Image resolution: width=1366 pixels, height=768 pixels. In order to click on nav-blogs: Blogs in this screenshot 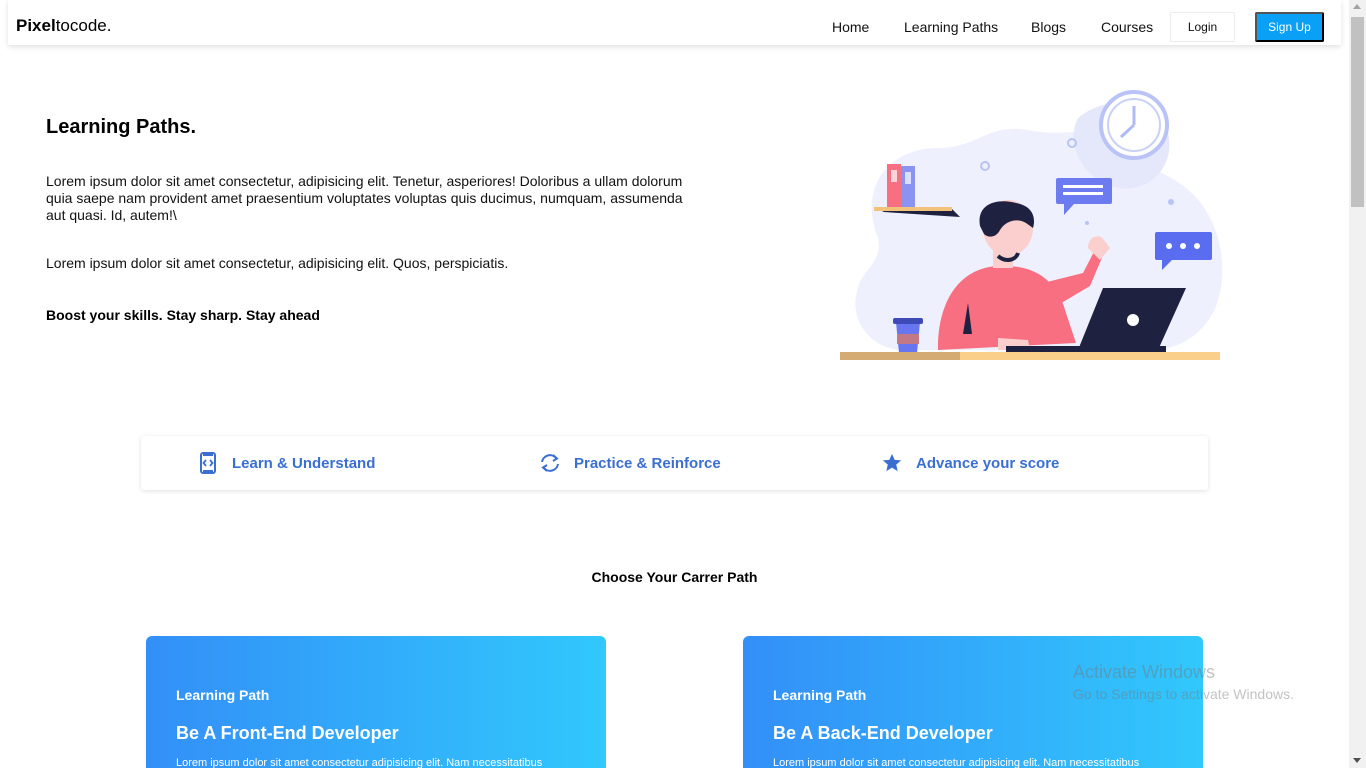, I will do `click(1048, 27)`.